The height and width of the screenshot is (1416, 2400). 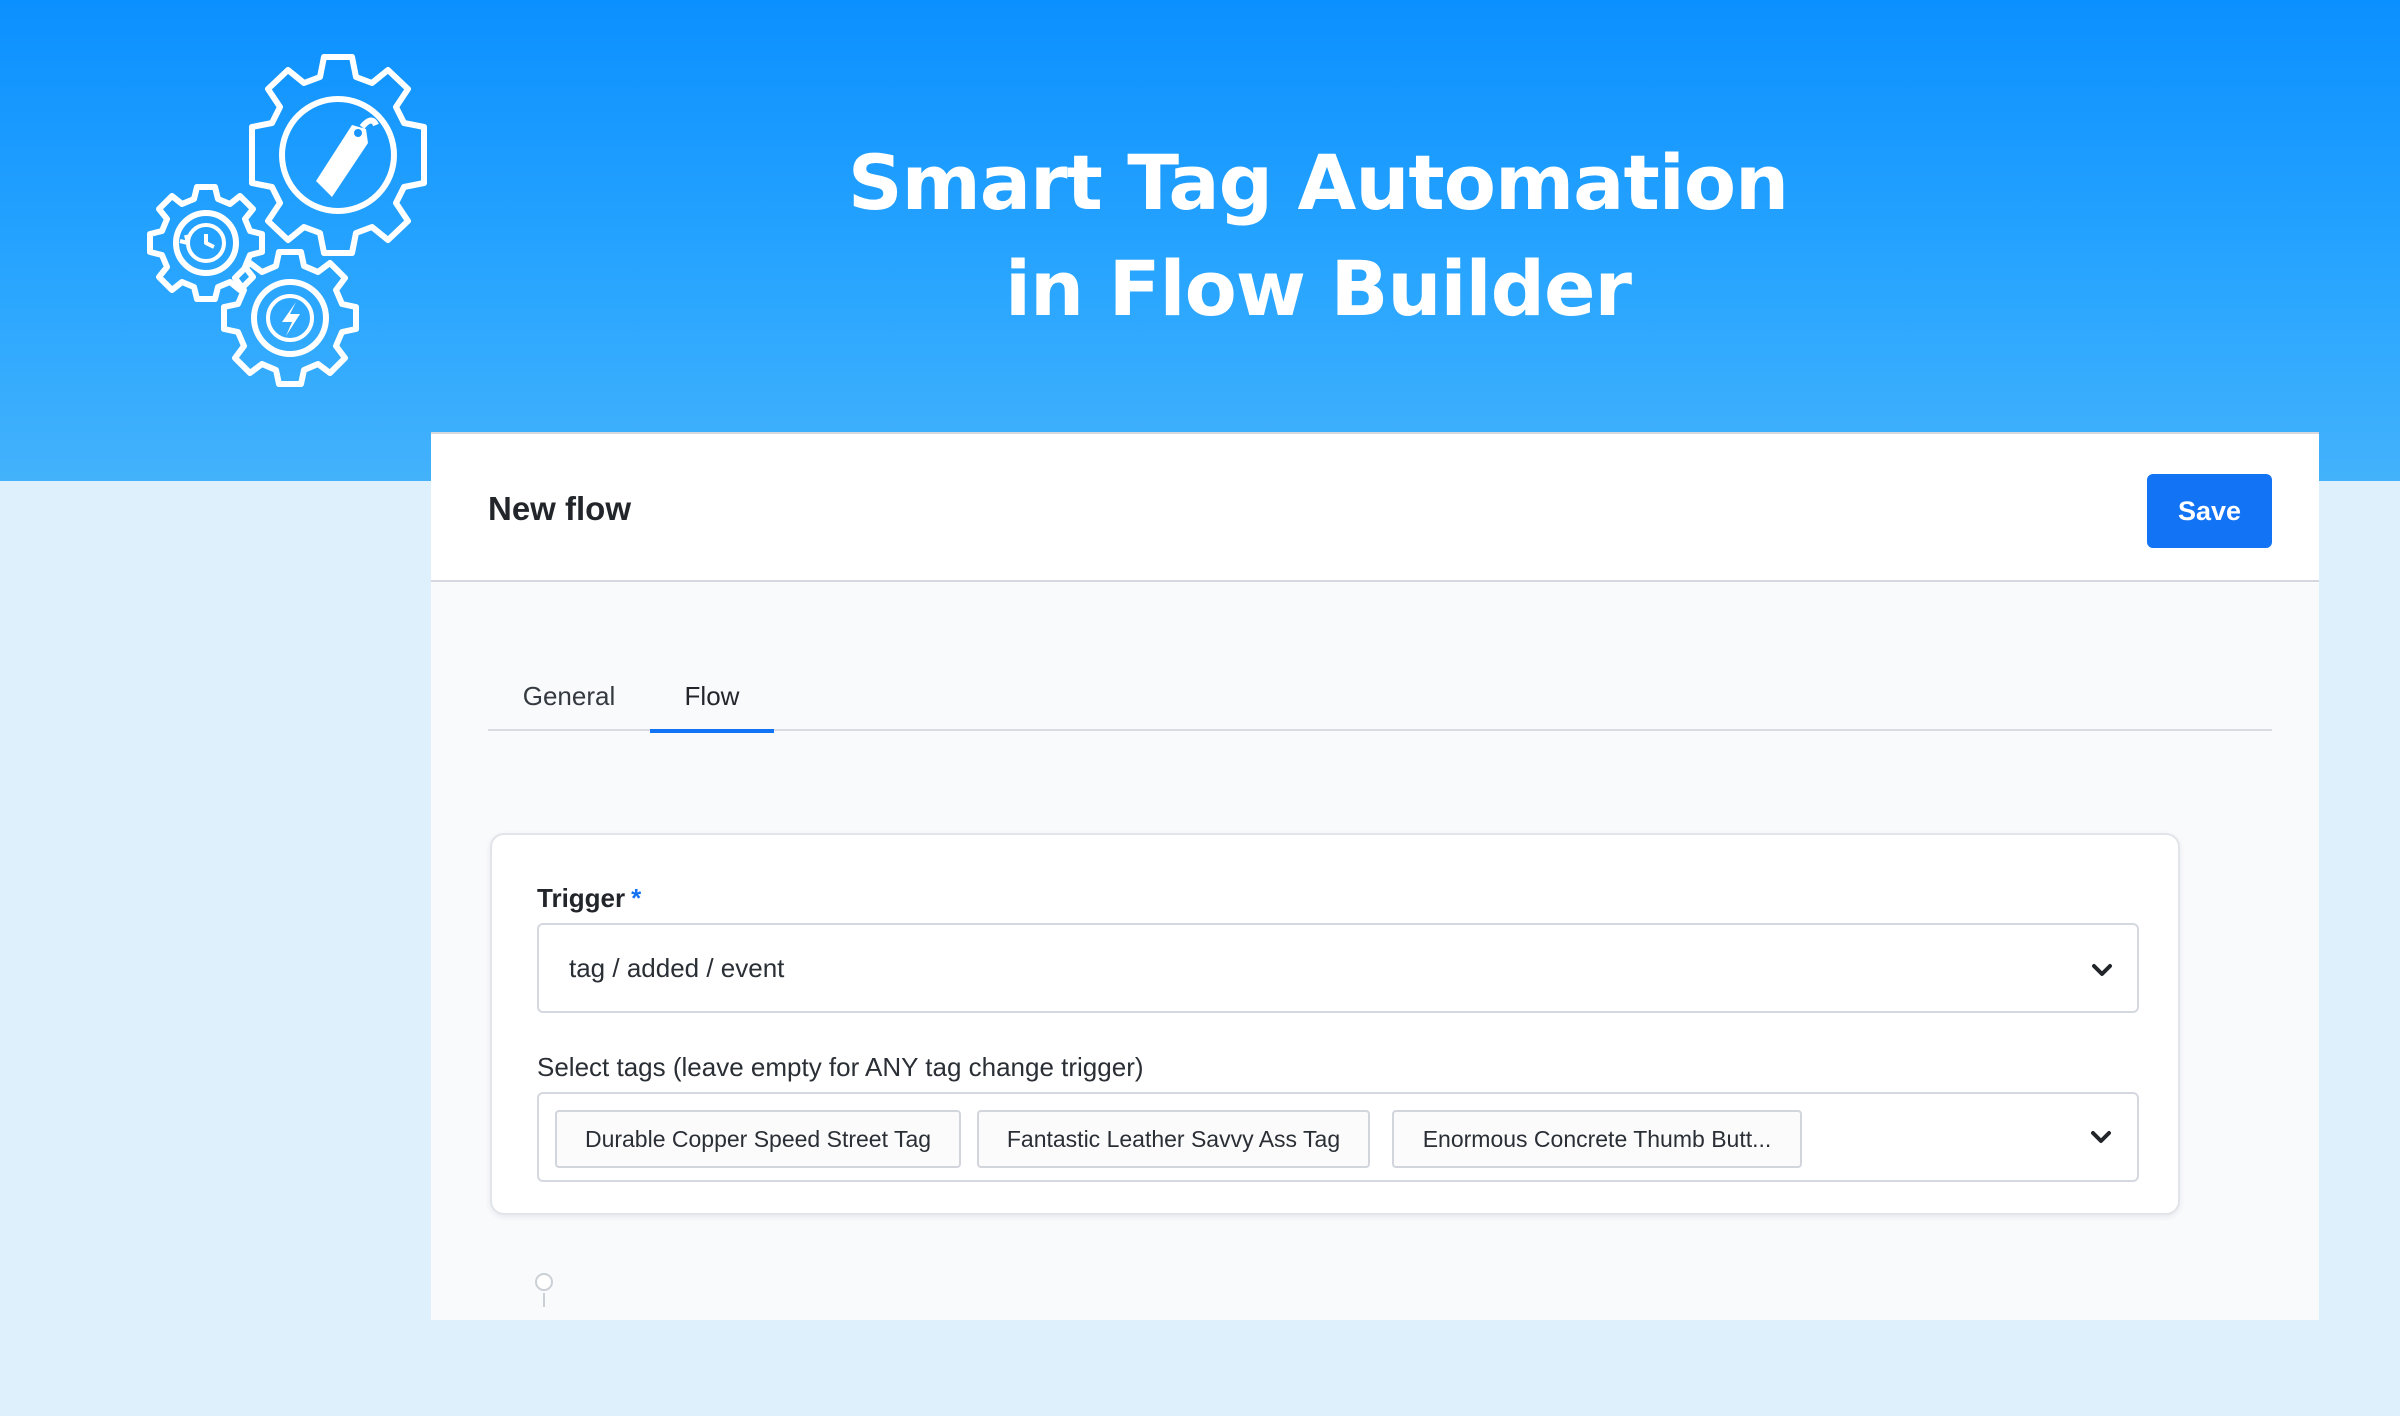 What do you see at coordinates (1318, 236) in the screenshot?
I see `hero-title: Smart Tag Automation in Flow Builder` at bounding box center [1318, 236].